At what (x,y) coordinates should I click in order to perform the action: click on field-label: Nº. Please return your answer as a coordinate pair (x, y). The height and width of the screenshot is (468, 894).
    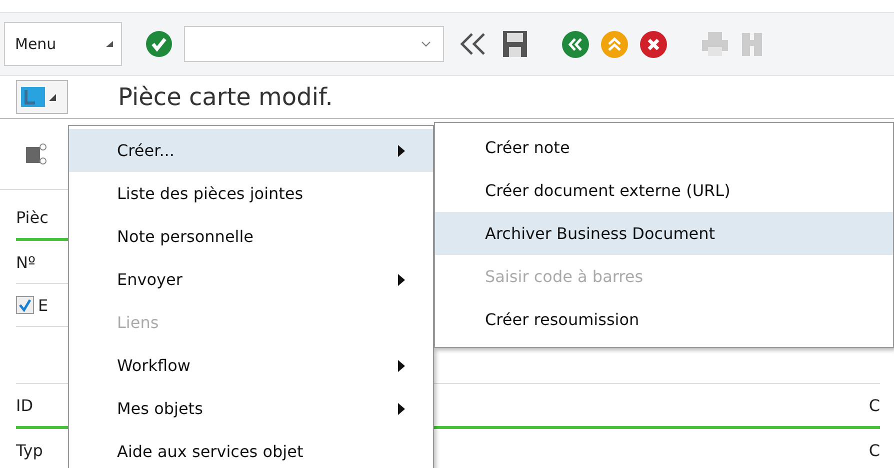
    Looking at the image, I should click on (26, 262).